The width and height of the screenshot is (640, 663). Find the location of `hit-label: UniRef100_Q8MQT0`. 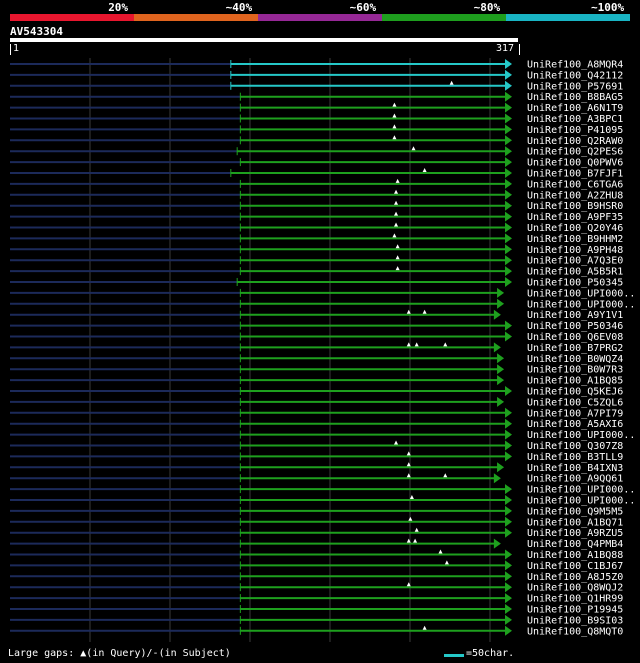

hit-label: UniRef100_Q8MQT0 is located at coordinates (575, 631).